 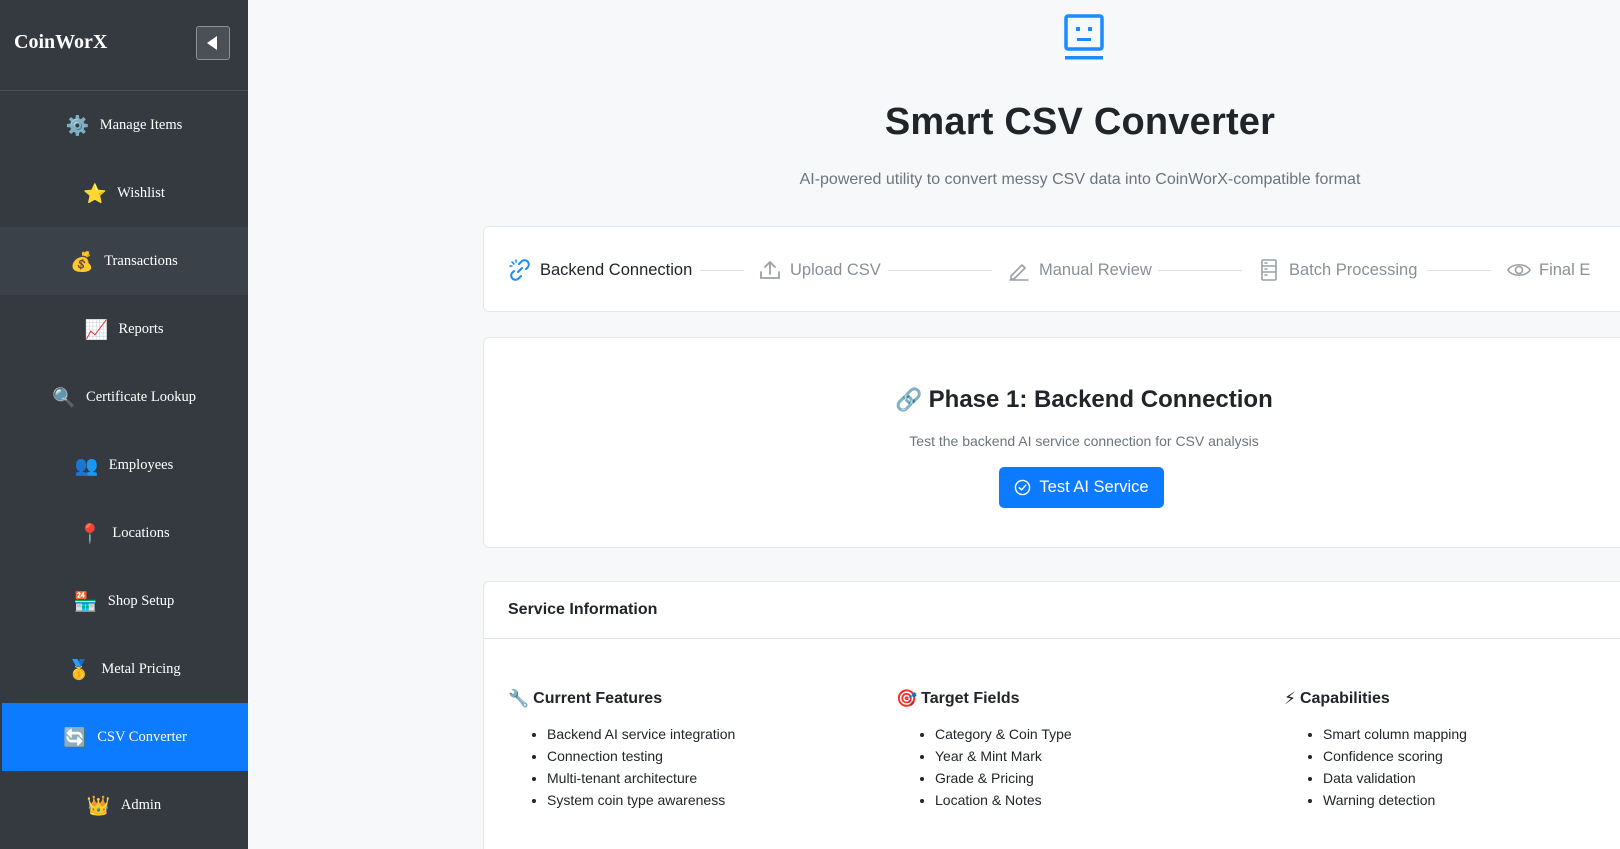 What do you see at coordinates (1353, 269) in the screenshot?
I see `step-label: Batch Processing` at bounding box center [1353, 269].